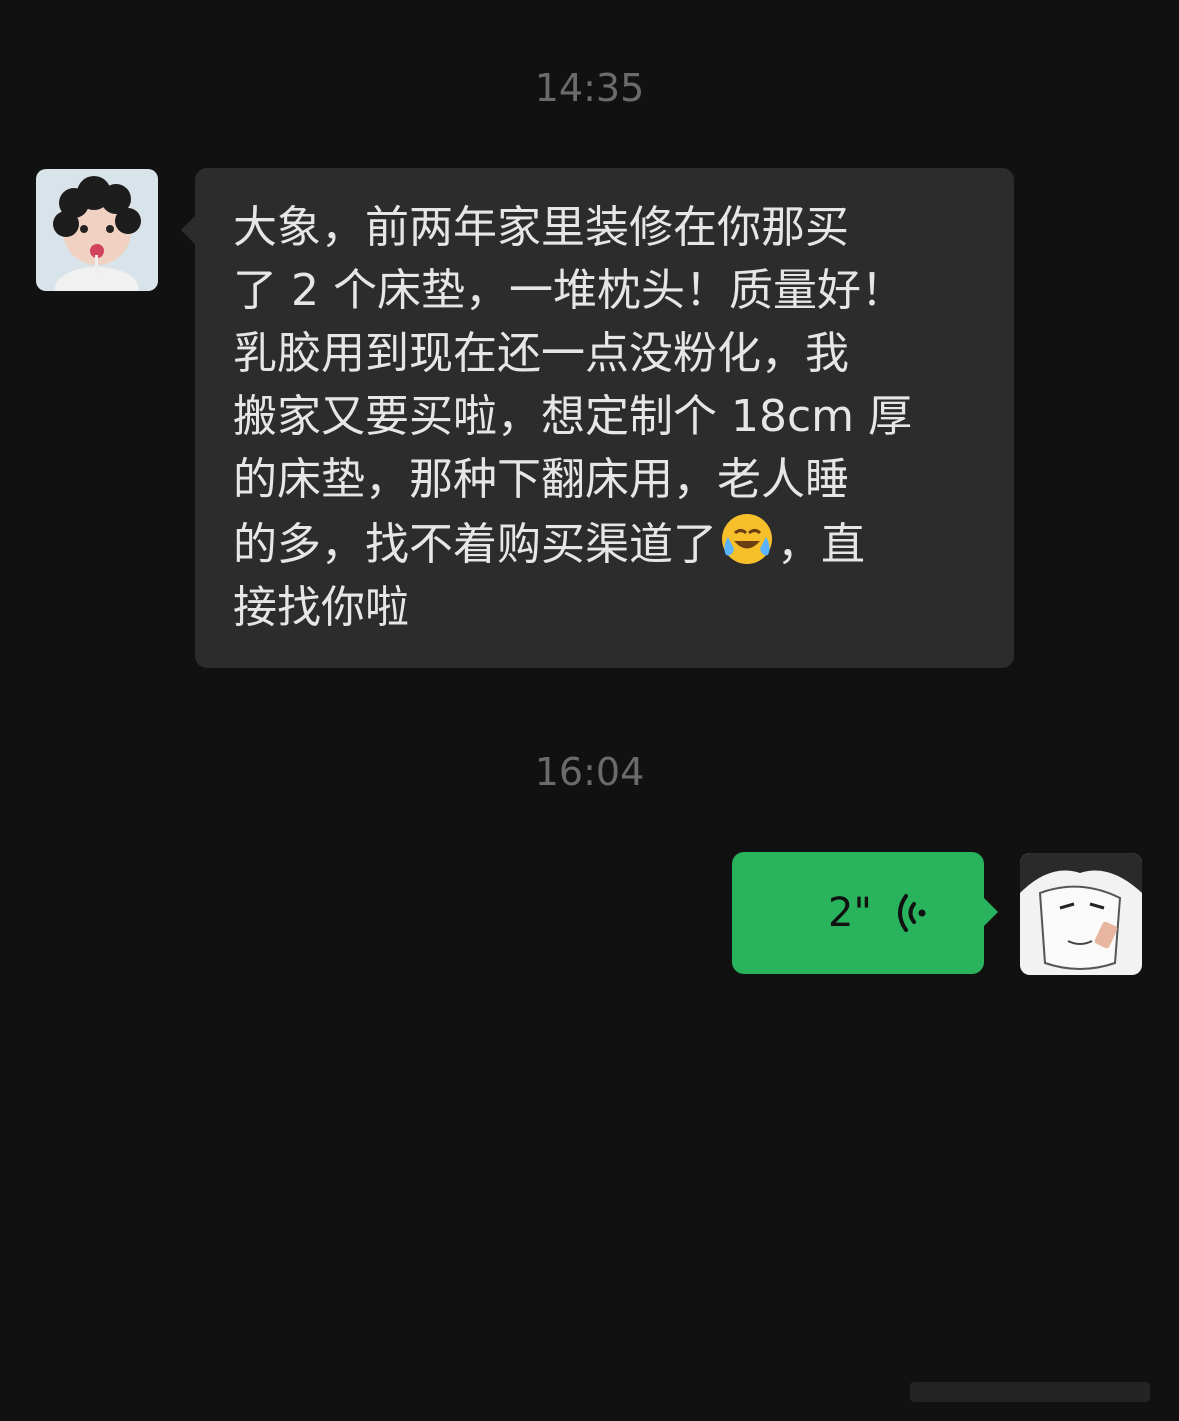 The image size is (1179, 1421). What do you see at coordinates (475, 544) in the screenshot?
I see `message-text-segment: 的多，找不着购买渠道了` at bounding box center [475, 544].